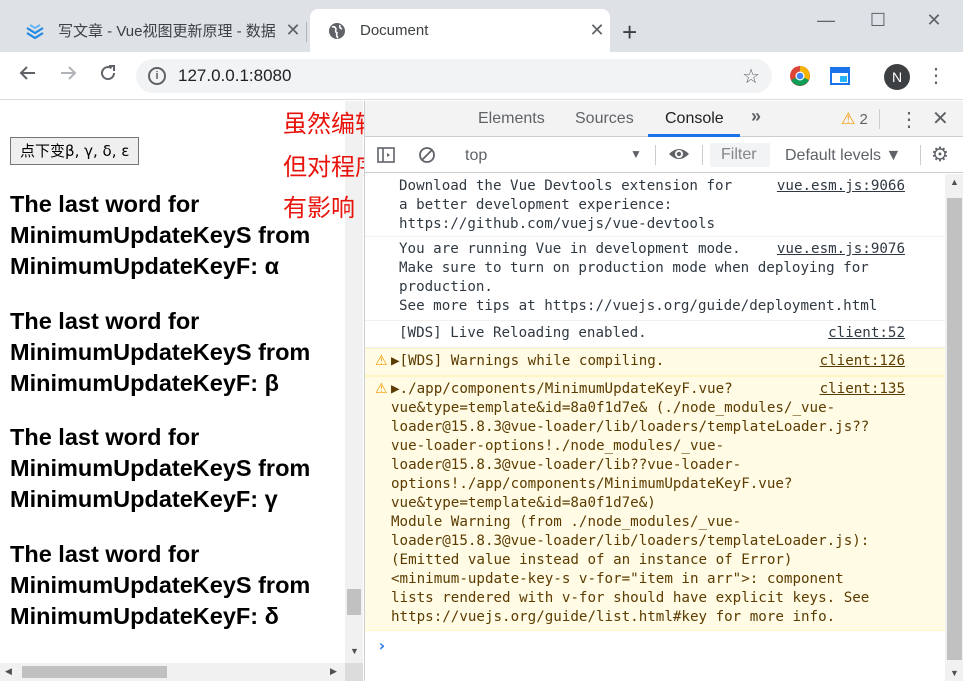  Describe the element at coordinates (157, 76) in the screenshot. I see `site-info-icon: i` at that location.